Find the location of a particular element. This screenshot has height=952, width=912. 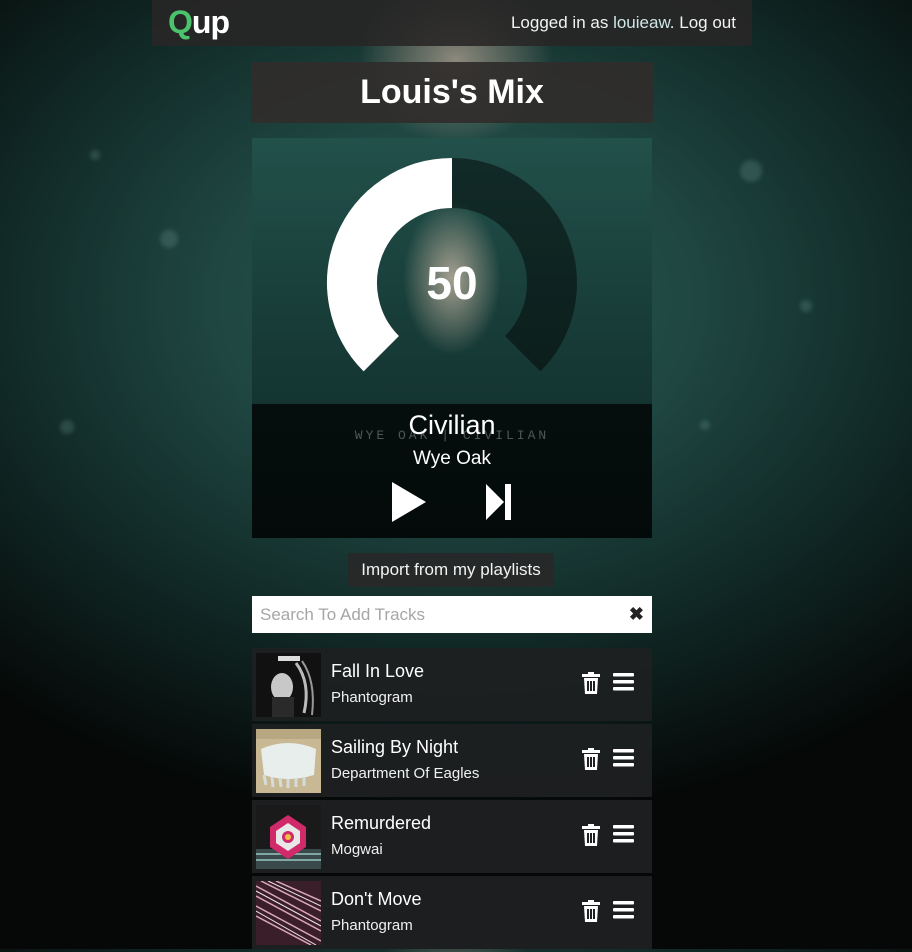

top-navbar: Qup Logged in as louieaw. Log out is located at coordinates (452, 23).